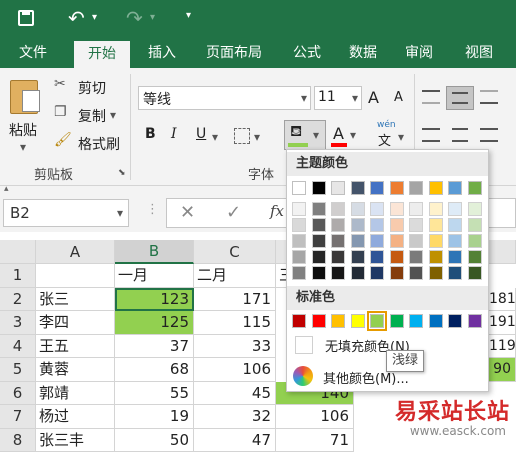  Describe the element at coordinates (23, 130) in the screenshot. I see `paste-button: 粘贴` at that location.